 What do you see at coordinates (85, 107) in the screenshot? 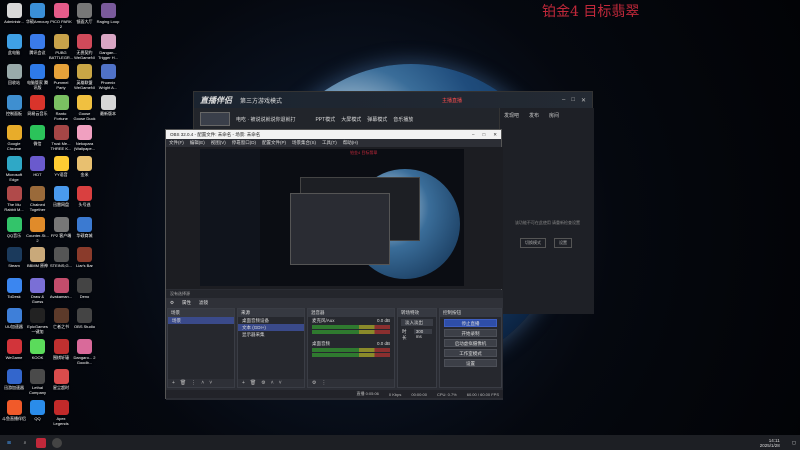
I see `desktop-icon: Goose Goose Duck` at bounding box center [85, 107].